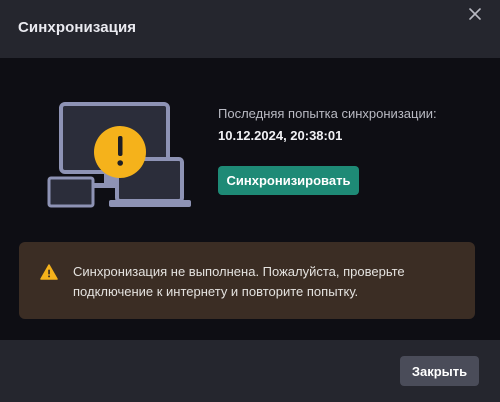 This screenshot has width=500, height=402. I want to click on last-sync-date: 10.12.2024, 20:38:01, so click(280, 135).